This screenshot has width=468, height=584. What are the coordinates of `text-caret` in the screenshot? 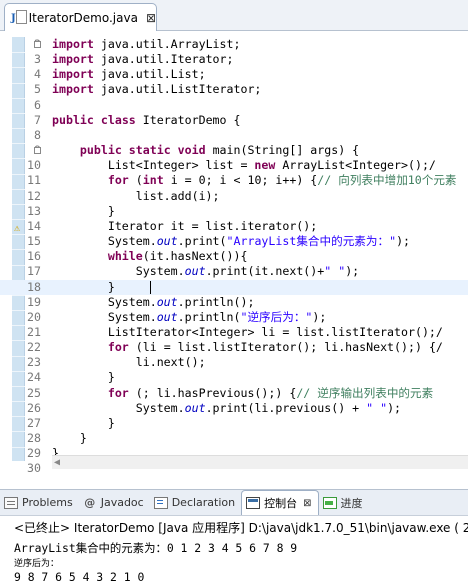 It's located at (150, 287).